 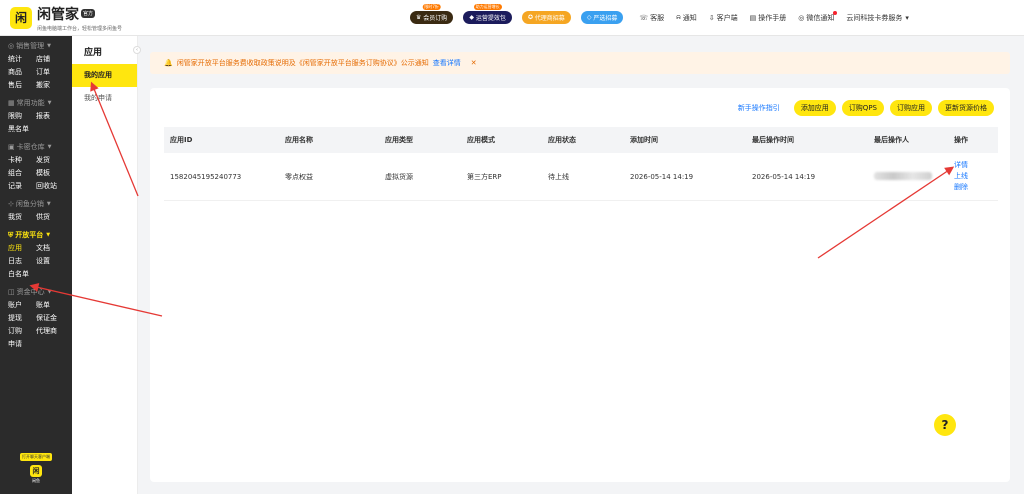 I want to click on nav-group-title: ⛨ 开放平台 ▼, so click(x=40, y=235).